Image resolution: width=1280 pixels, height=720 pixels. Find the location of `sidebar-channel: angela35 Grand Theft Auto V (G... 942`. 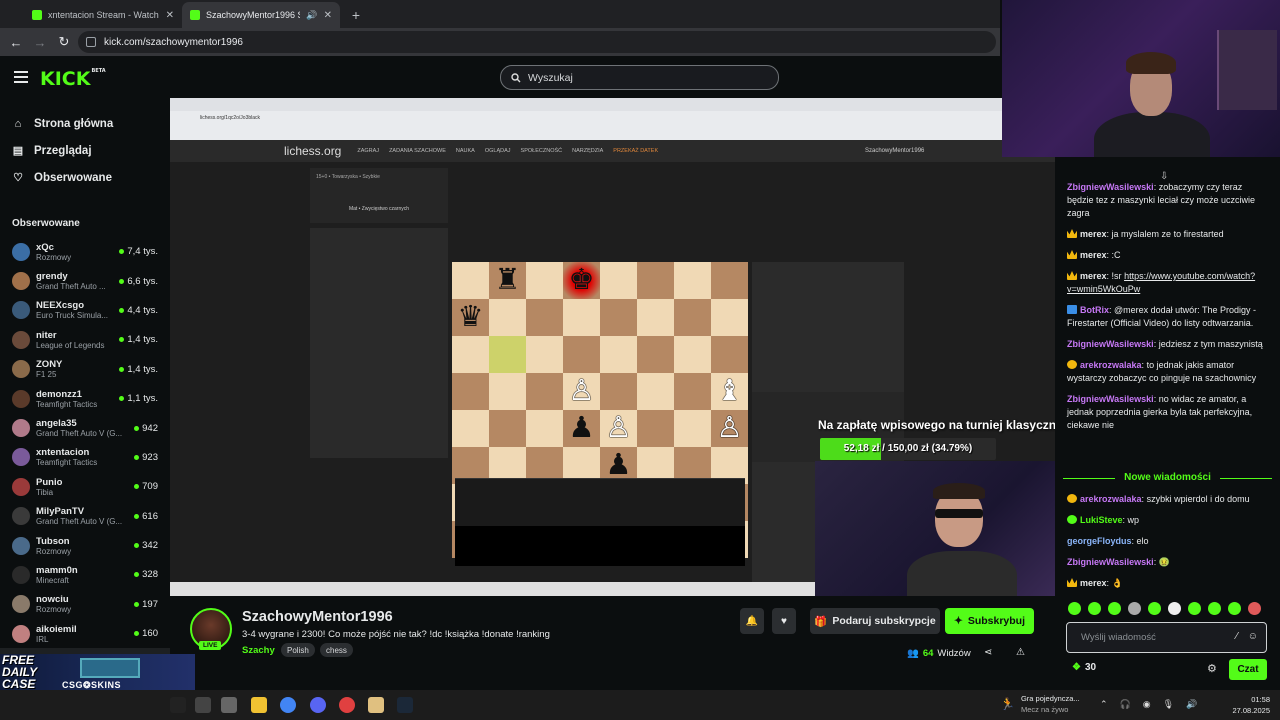

sidebar-channel: angela35 Grand Theft Auto V (G... 942 is located at coordinates (85, 427).